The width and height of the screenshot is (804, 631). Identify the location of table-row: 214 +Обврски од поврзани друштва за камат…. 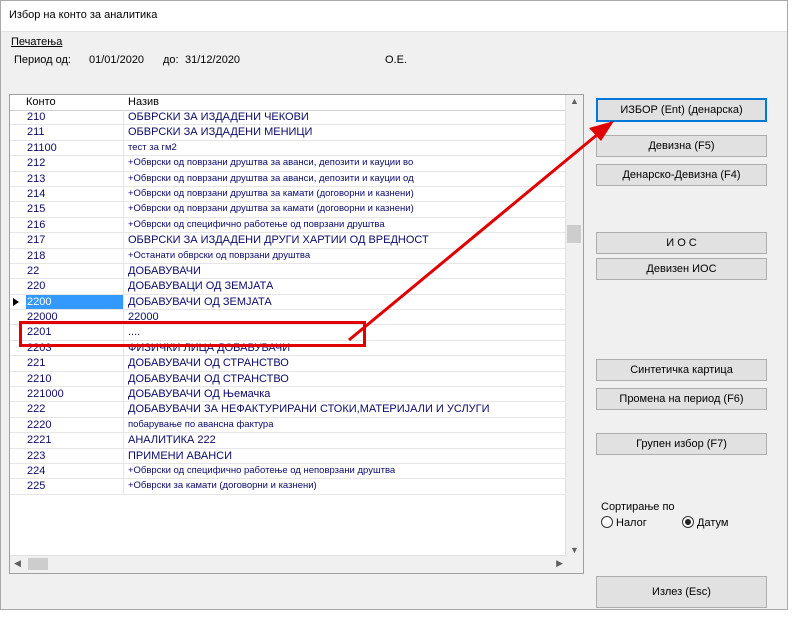
(288, 194).